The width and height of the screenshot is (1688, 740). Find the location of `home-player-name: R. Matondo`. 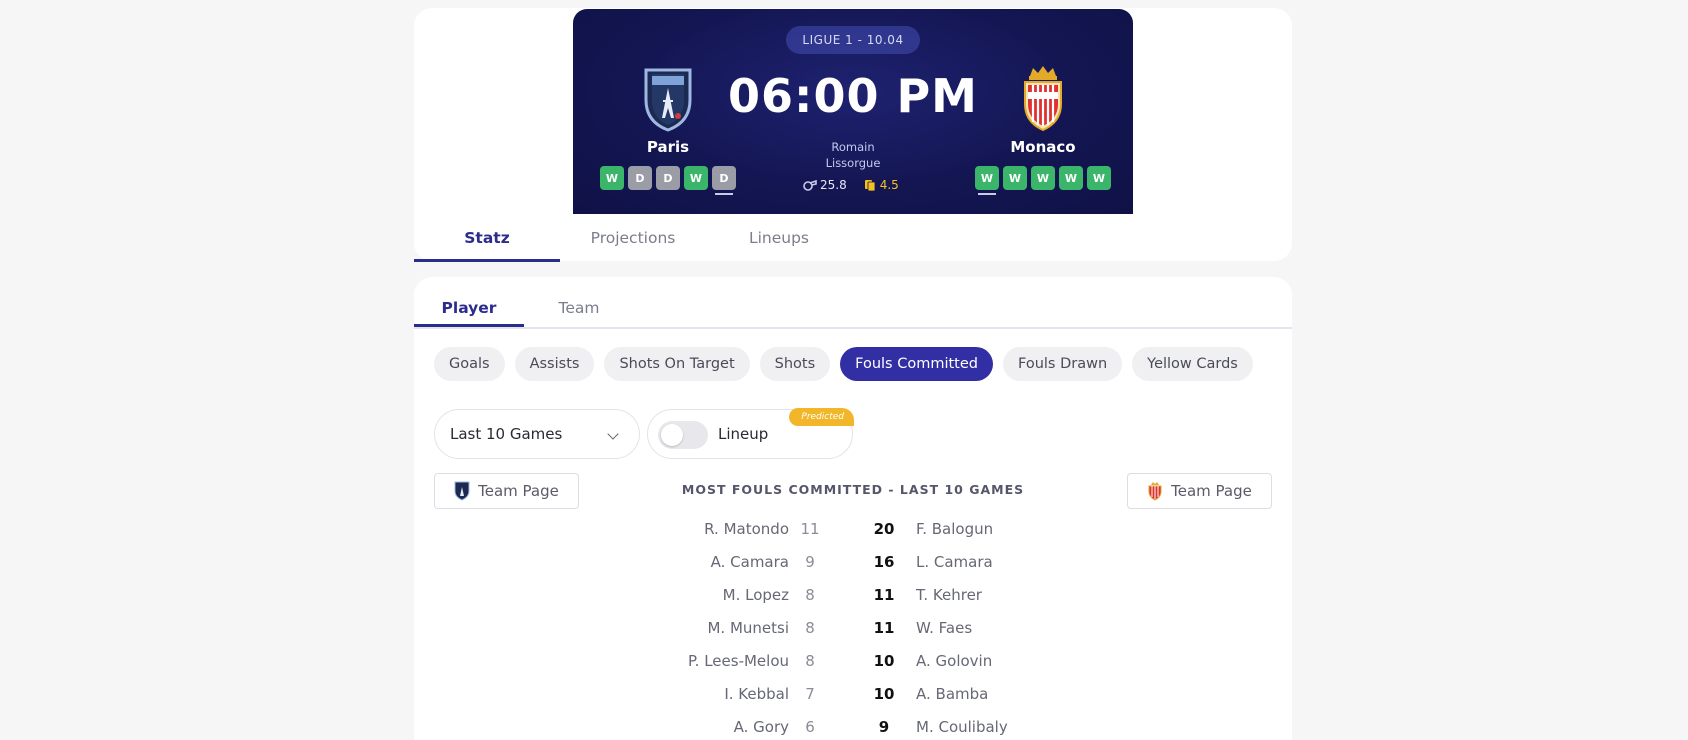

home-player-name: R. Matondo is located at coordinates (746, 529).